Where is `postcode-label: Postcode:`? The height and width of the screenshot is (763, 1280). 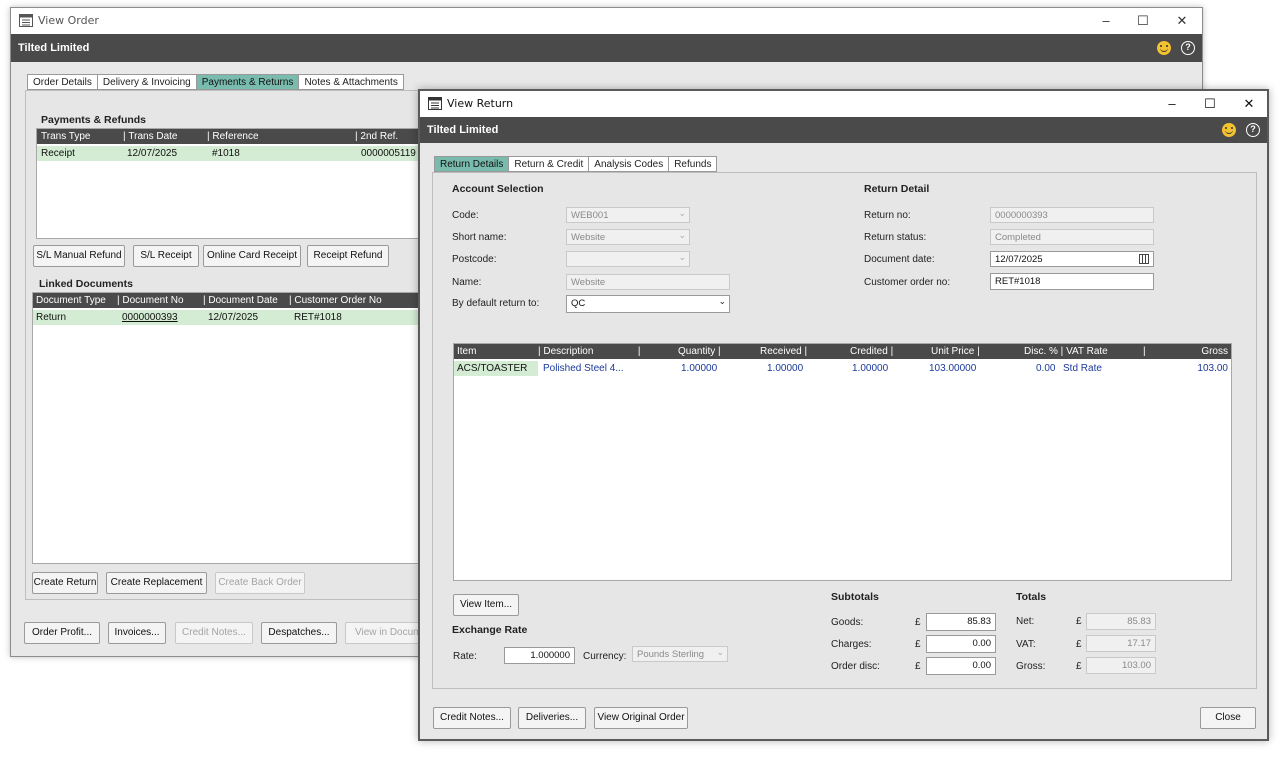 postcode-label: Postcode: is located at coordinates (474, 259).